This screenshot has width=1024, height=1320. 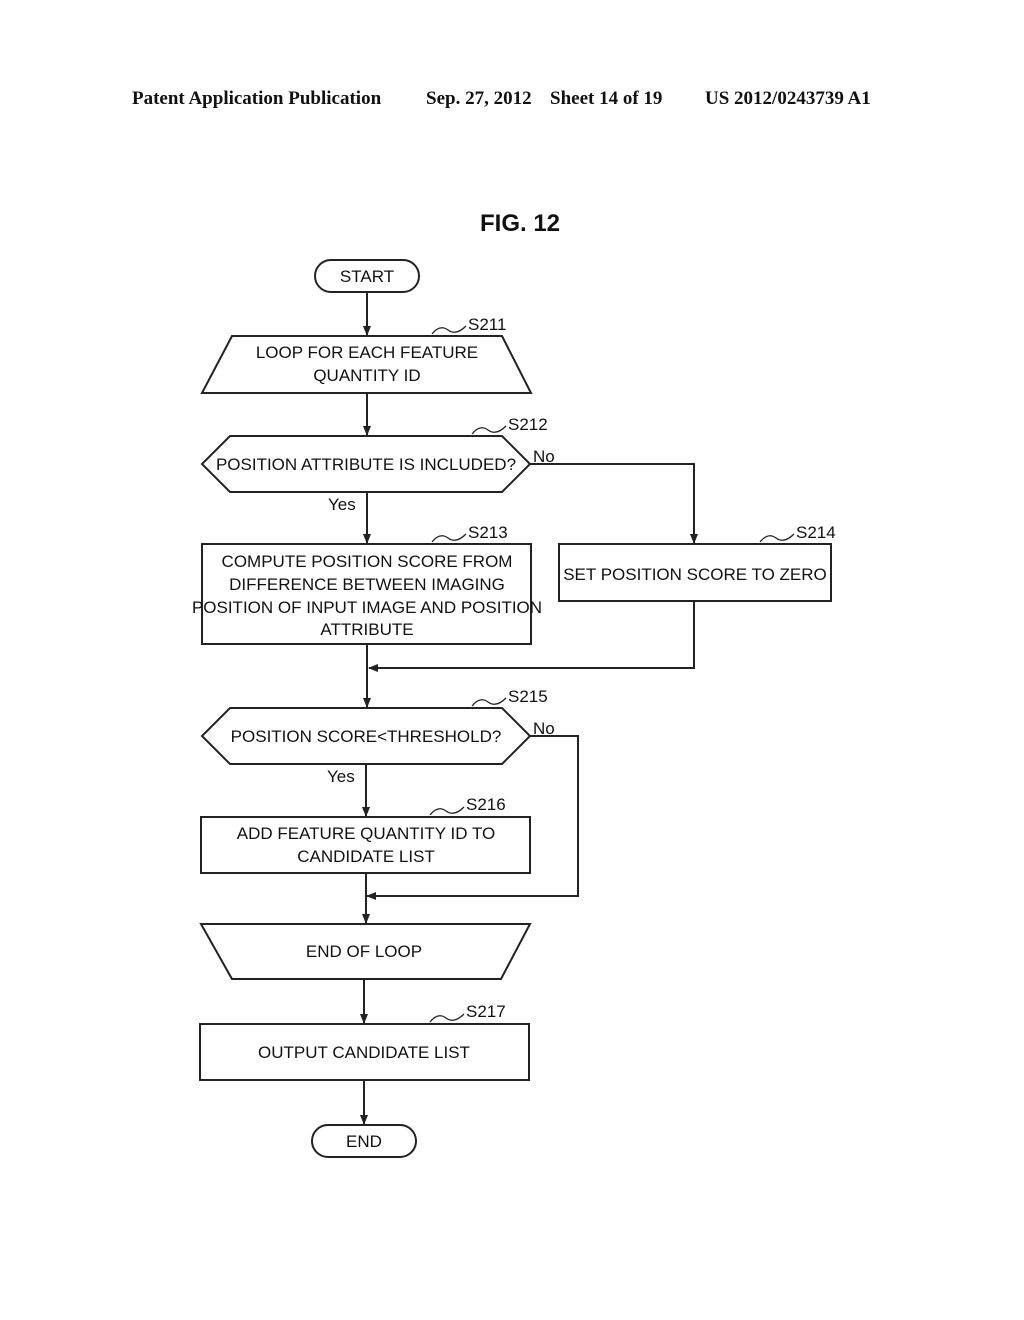 I want to click on s215-id: S215, so click(x=528, y=696).